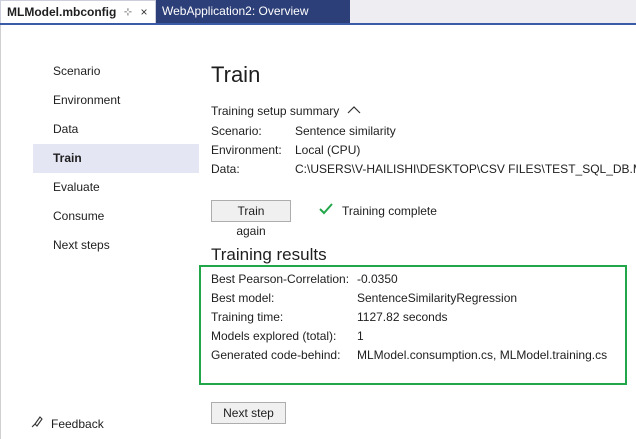 Image resolution: width=636 pixels, height=439 pixels. I want to click on tab-label: MLModel.mbconfig, so click(62, 12).